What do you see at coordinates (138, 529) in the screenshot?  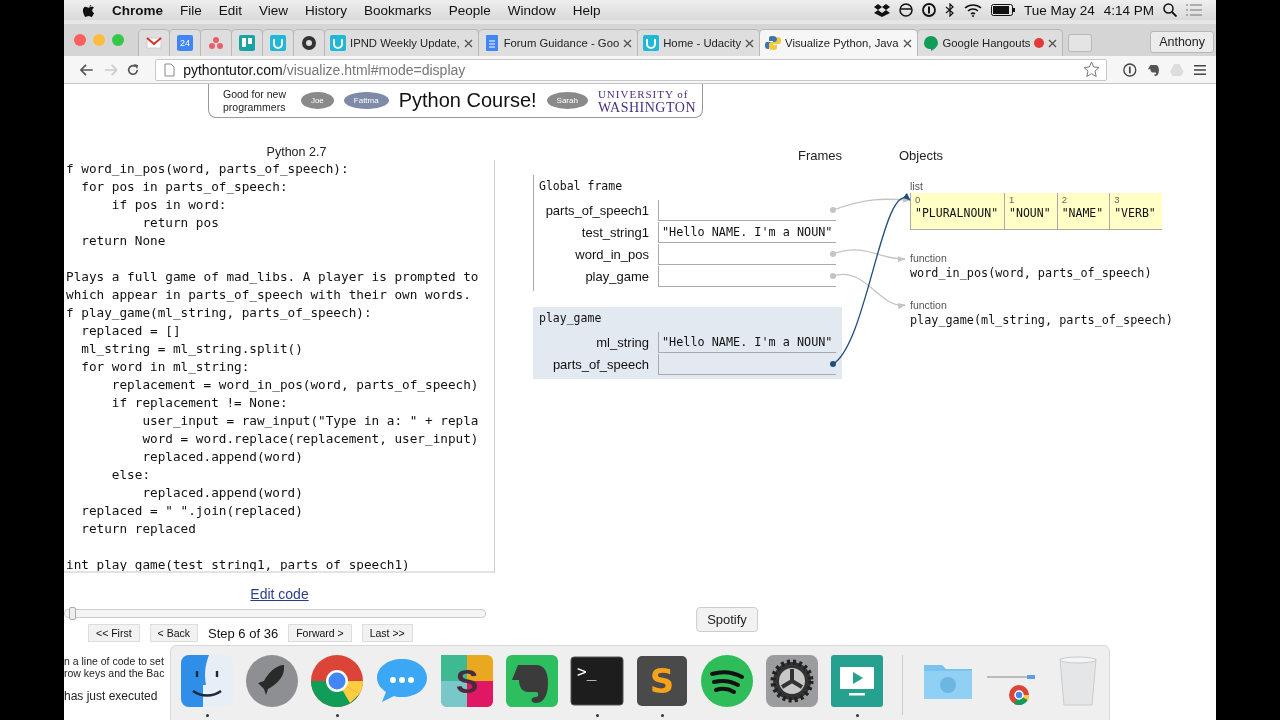 I see `code-line: return replaced` at bounding box center [138, 529].